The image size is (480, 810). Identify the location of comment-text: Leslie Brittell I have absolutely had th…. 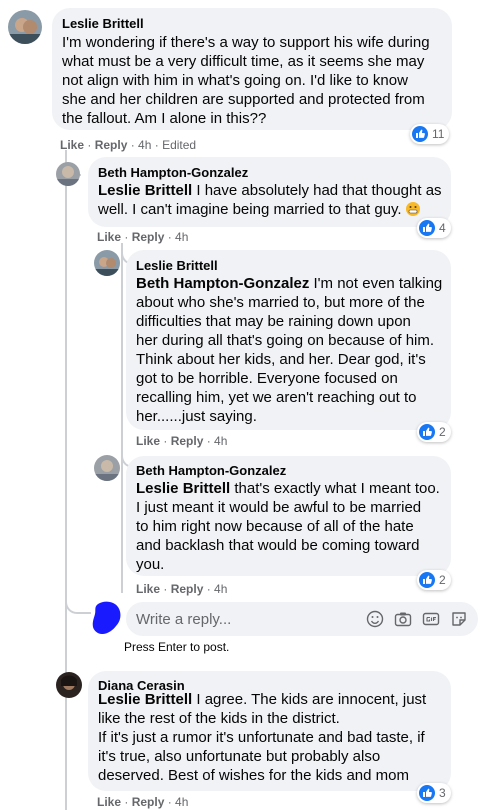
(270, 200).